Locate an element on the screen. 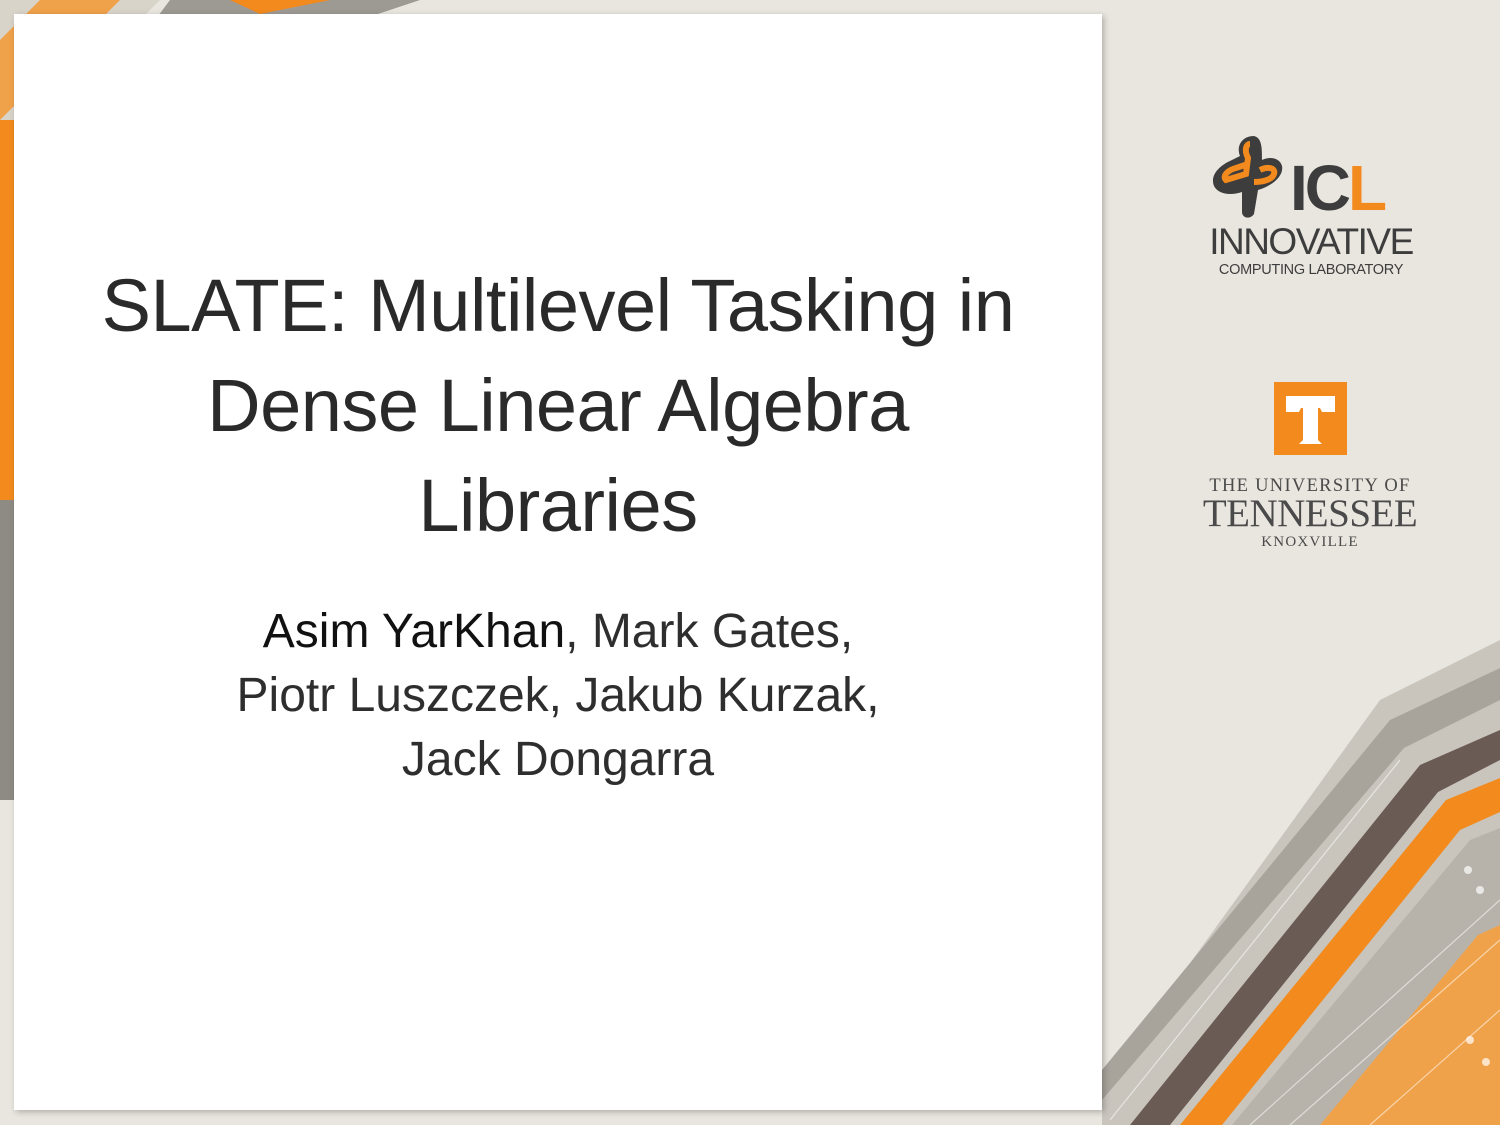 This screenshot has height=1125, width=1500. author-line-1-rest: , Mark Gates, is located at coordinates (709, 631).